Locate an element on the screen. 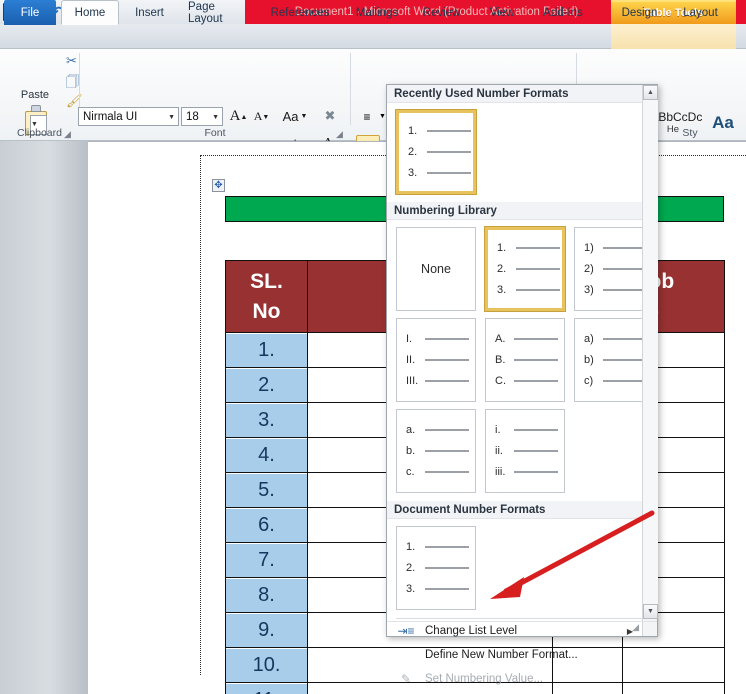  row-number-cell: 10. is located at coordinates (266, 665).